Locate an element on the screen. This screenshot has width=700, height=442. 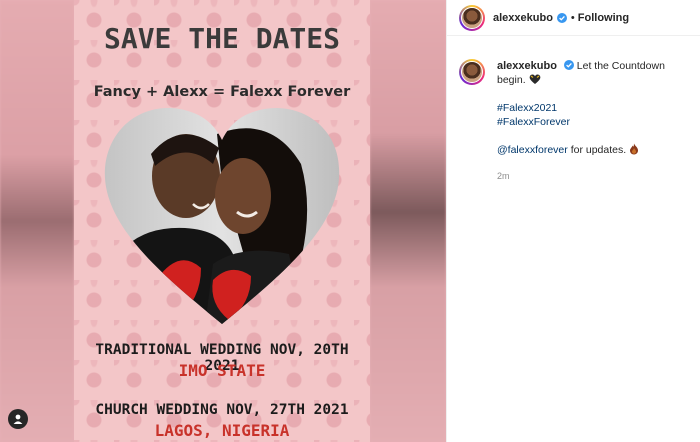
caption-avatar is located at coordinates (472, 72).